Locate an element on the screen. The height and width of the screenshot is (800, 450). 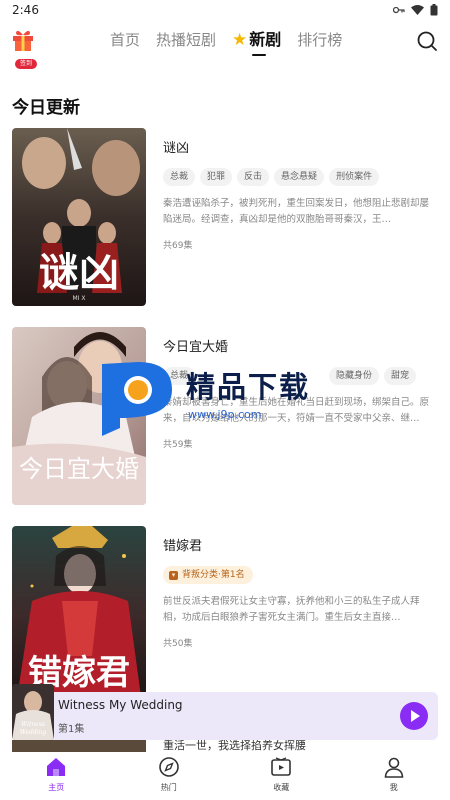
bottom-nav: 主页 热门 收藏 我 is located at coordinates (225, 776).